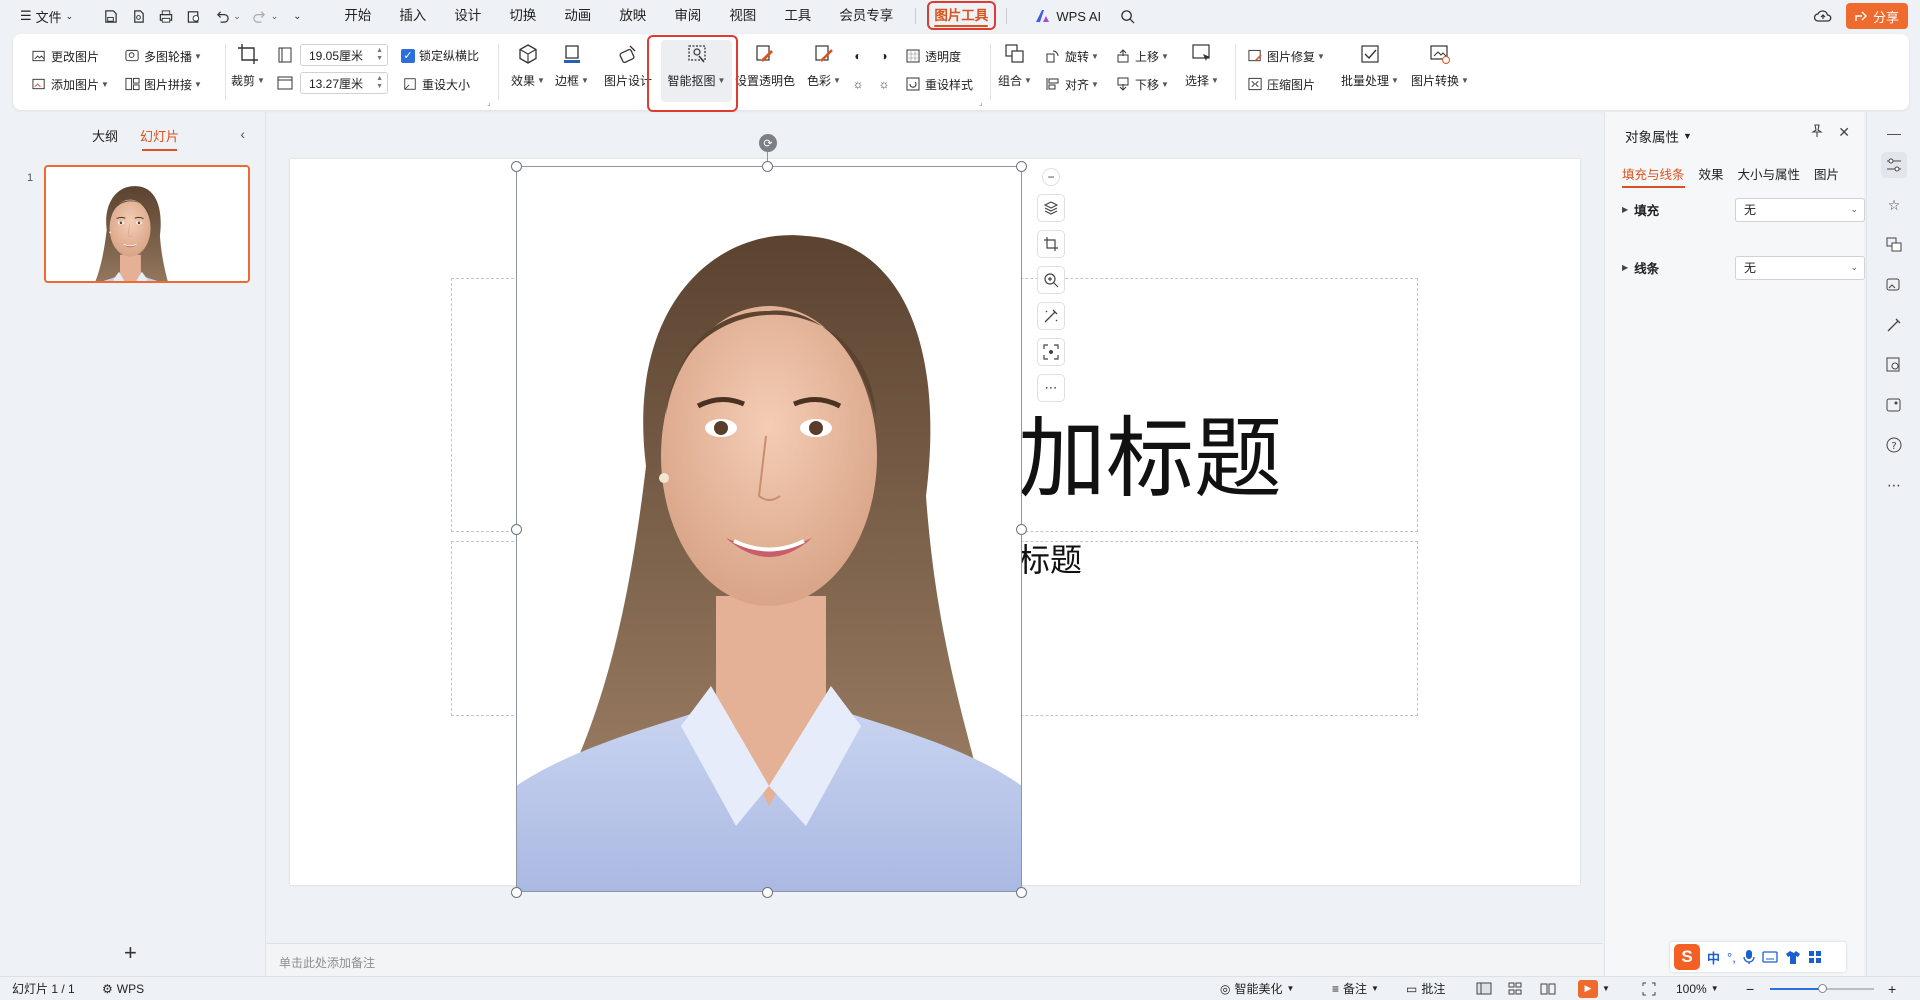 This screenshot has width=1920, height=1000. I want to click on tab-slideshow: 放映, so click(632, 16).